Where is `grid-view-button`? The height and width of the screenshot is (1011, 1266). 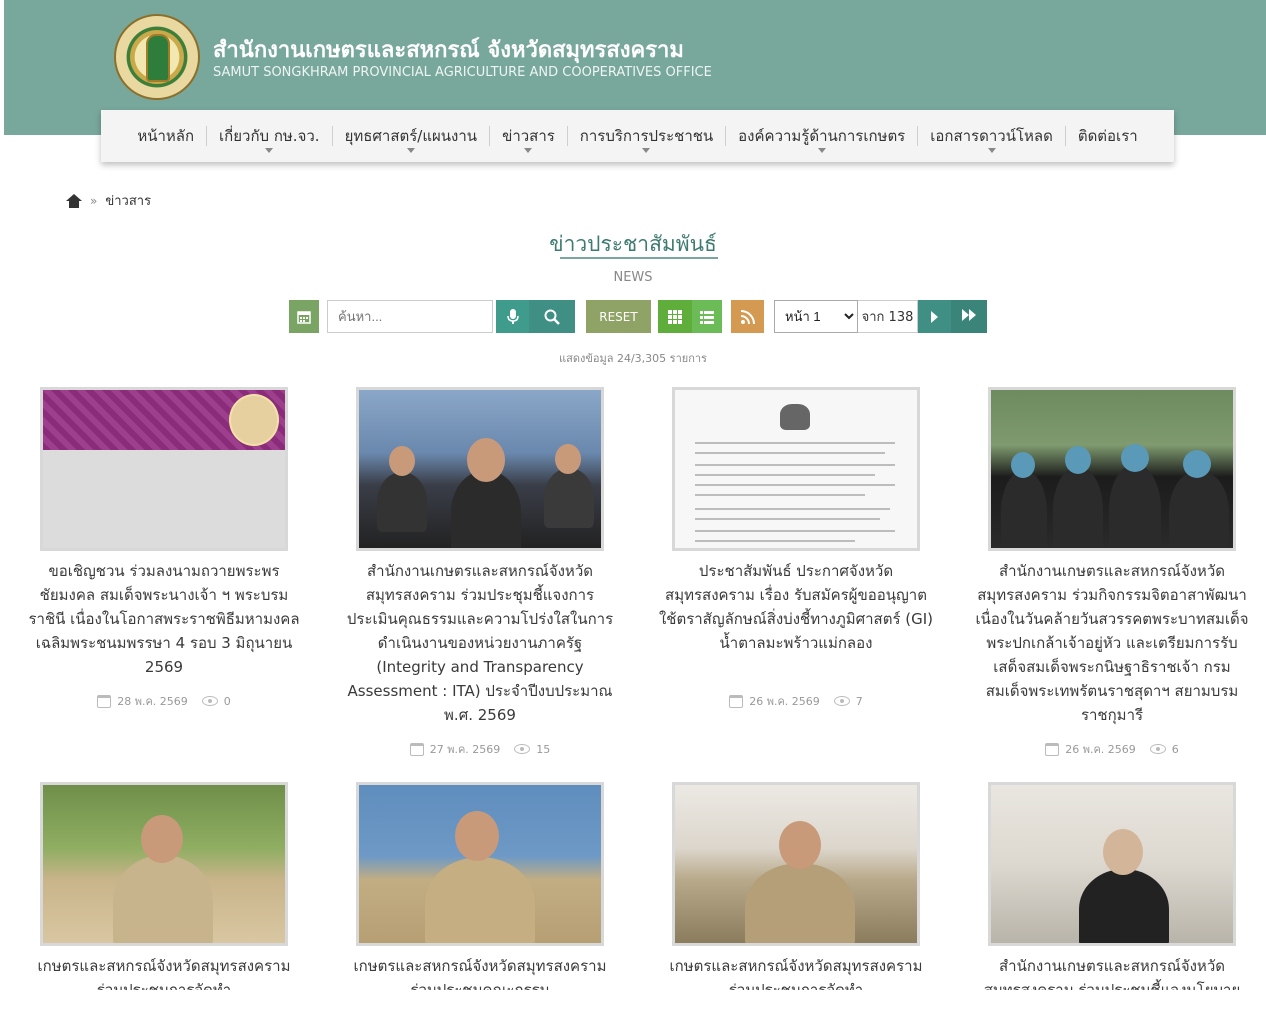 grid-view-button is located at coordinates (675, 316).